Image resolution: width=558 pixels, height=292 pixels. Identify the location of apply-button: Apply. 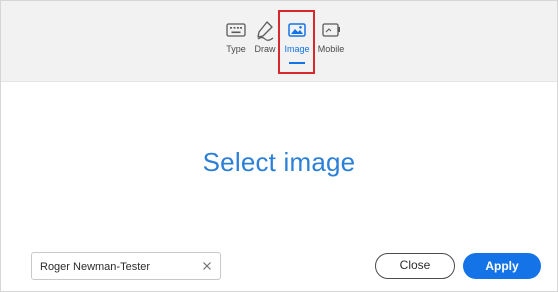
(502, 266).